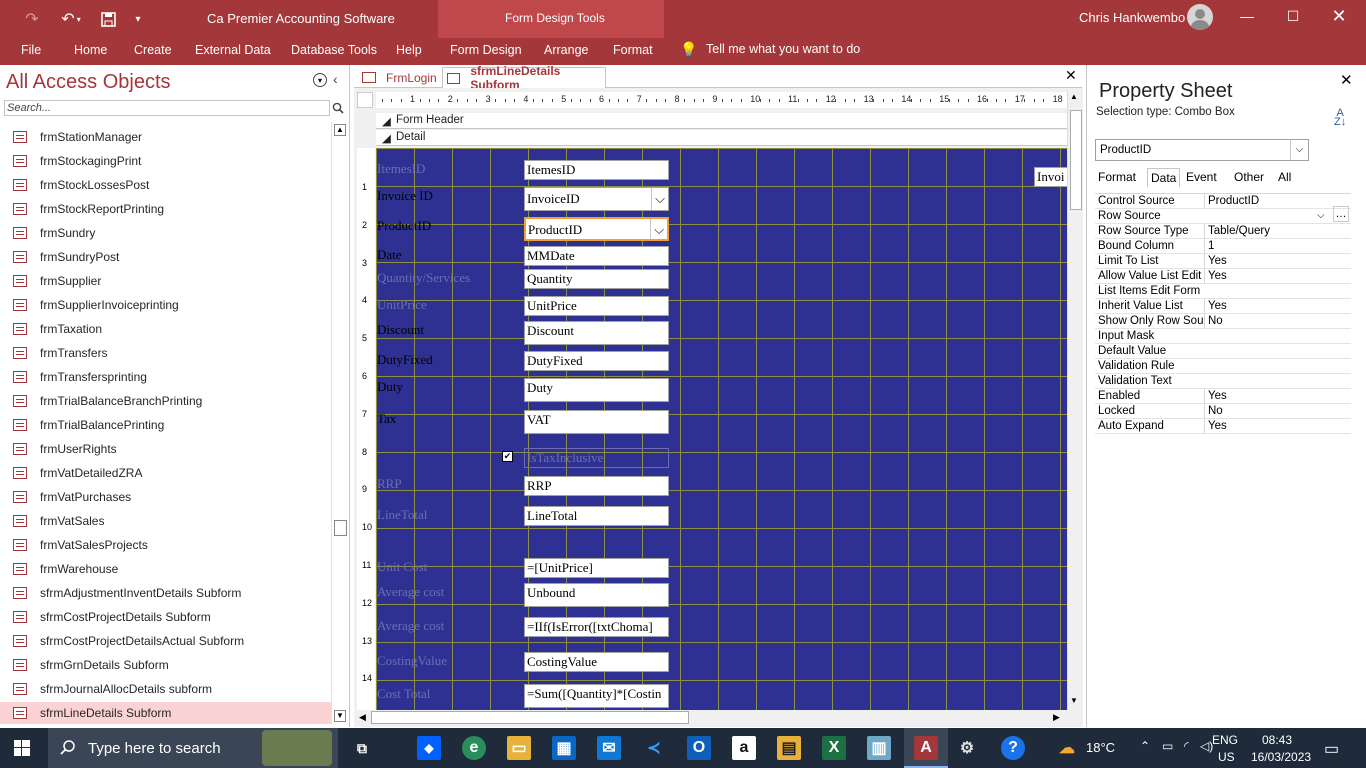 The height and width of the screenshot is (768, 1366). What do you see at coordinates (165, 329) in the screenshot?
I see `nav-item: frmTaxation` at bounding box center [165, 329].